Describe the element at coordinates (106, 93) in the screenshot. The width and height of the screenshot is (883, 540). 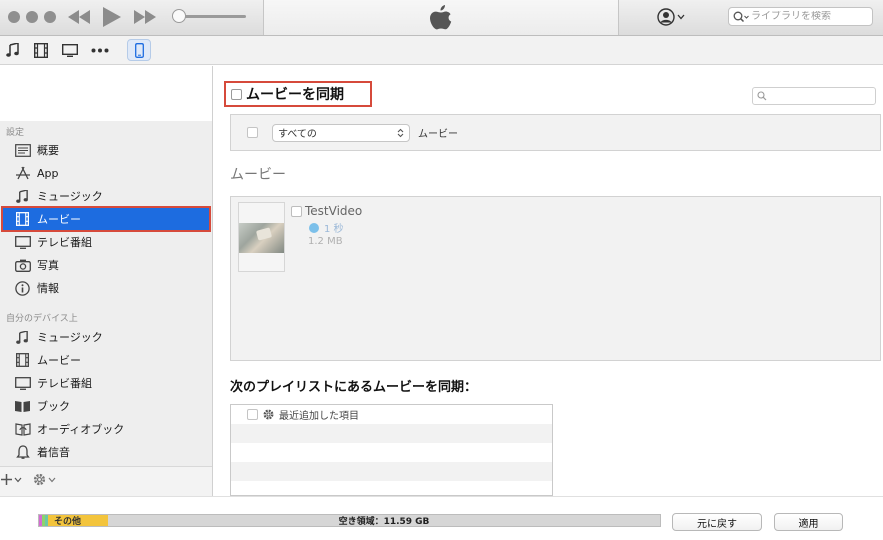
I see `device-header-area` at that location.